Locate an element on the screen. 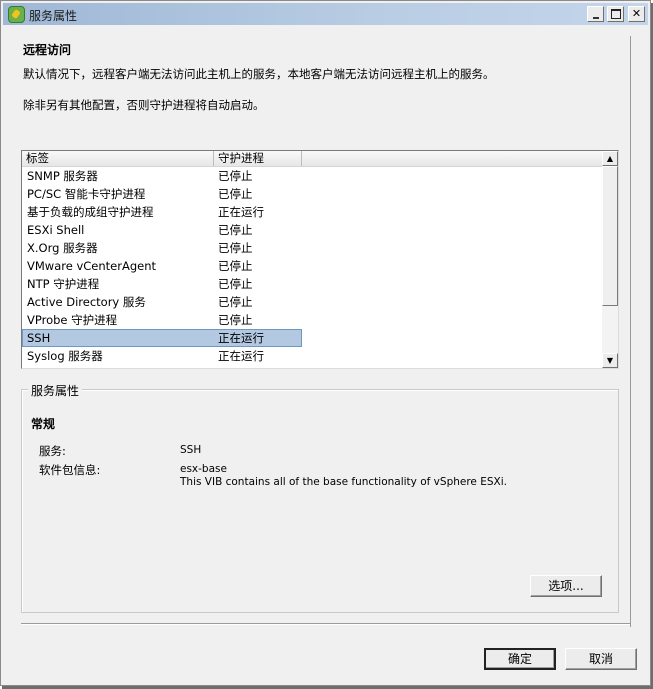 Image resolution: width=653 pixels, height=689 pixels. close-icon: ✕ is located at coordinates (636, 13).